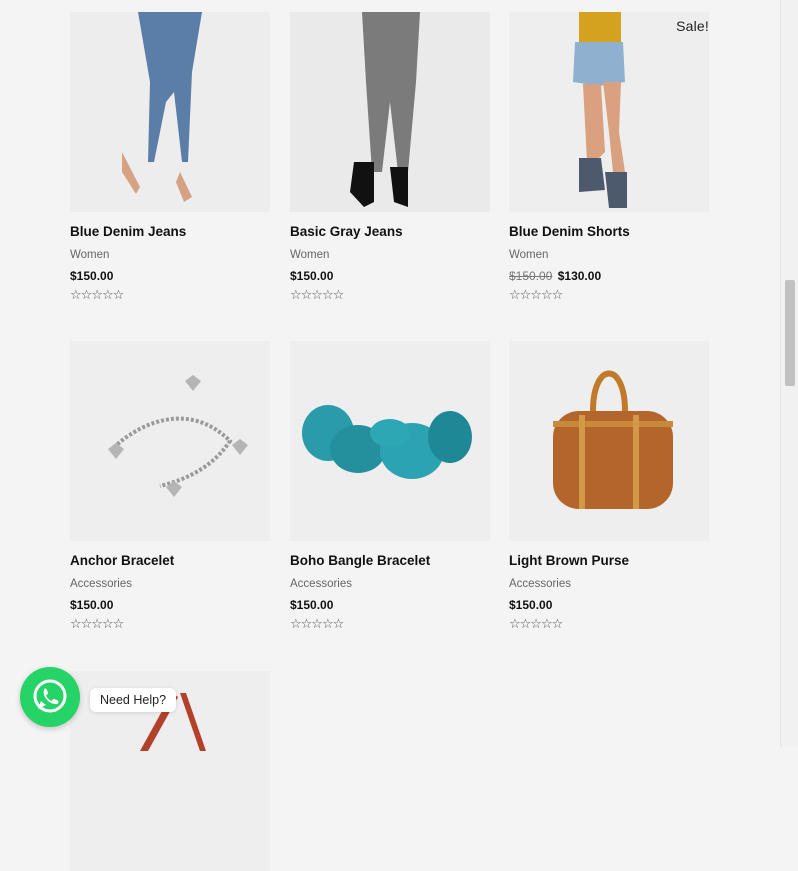 This screenshot has width=798, height=871. I want to click on bangle-image, so click(390, 441).